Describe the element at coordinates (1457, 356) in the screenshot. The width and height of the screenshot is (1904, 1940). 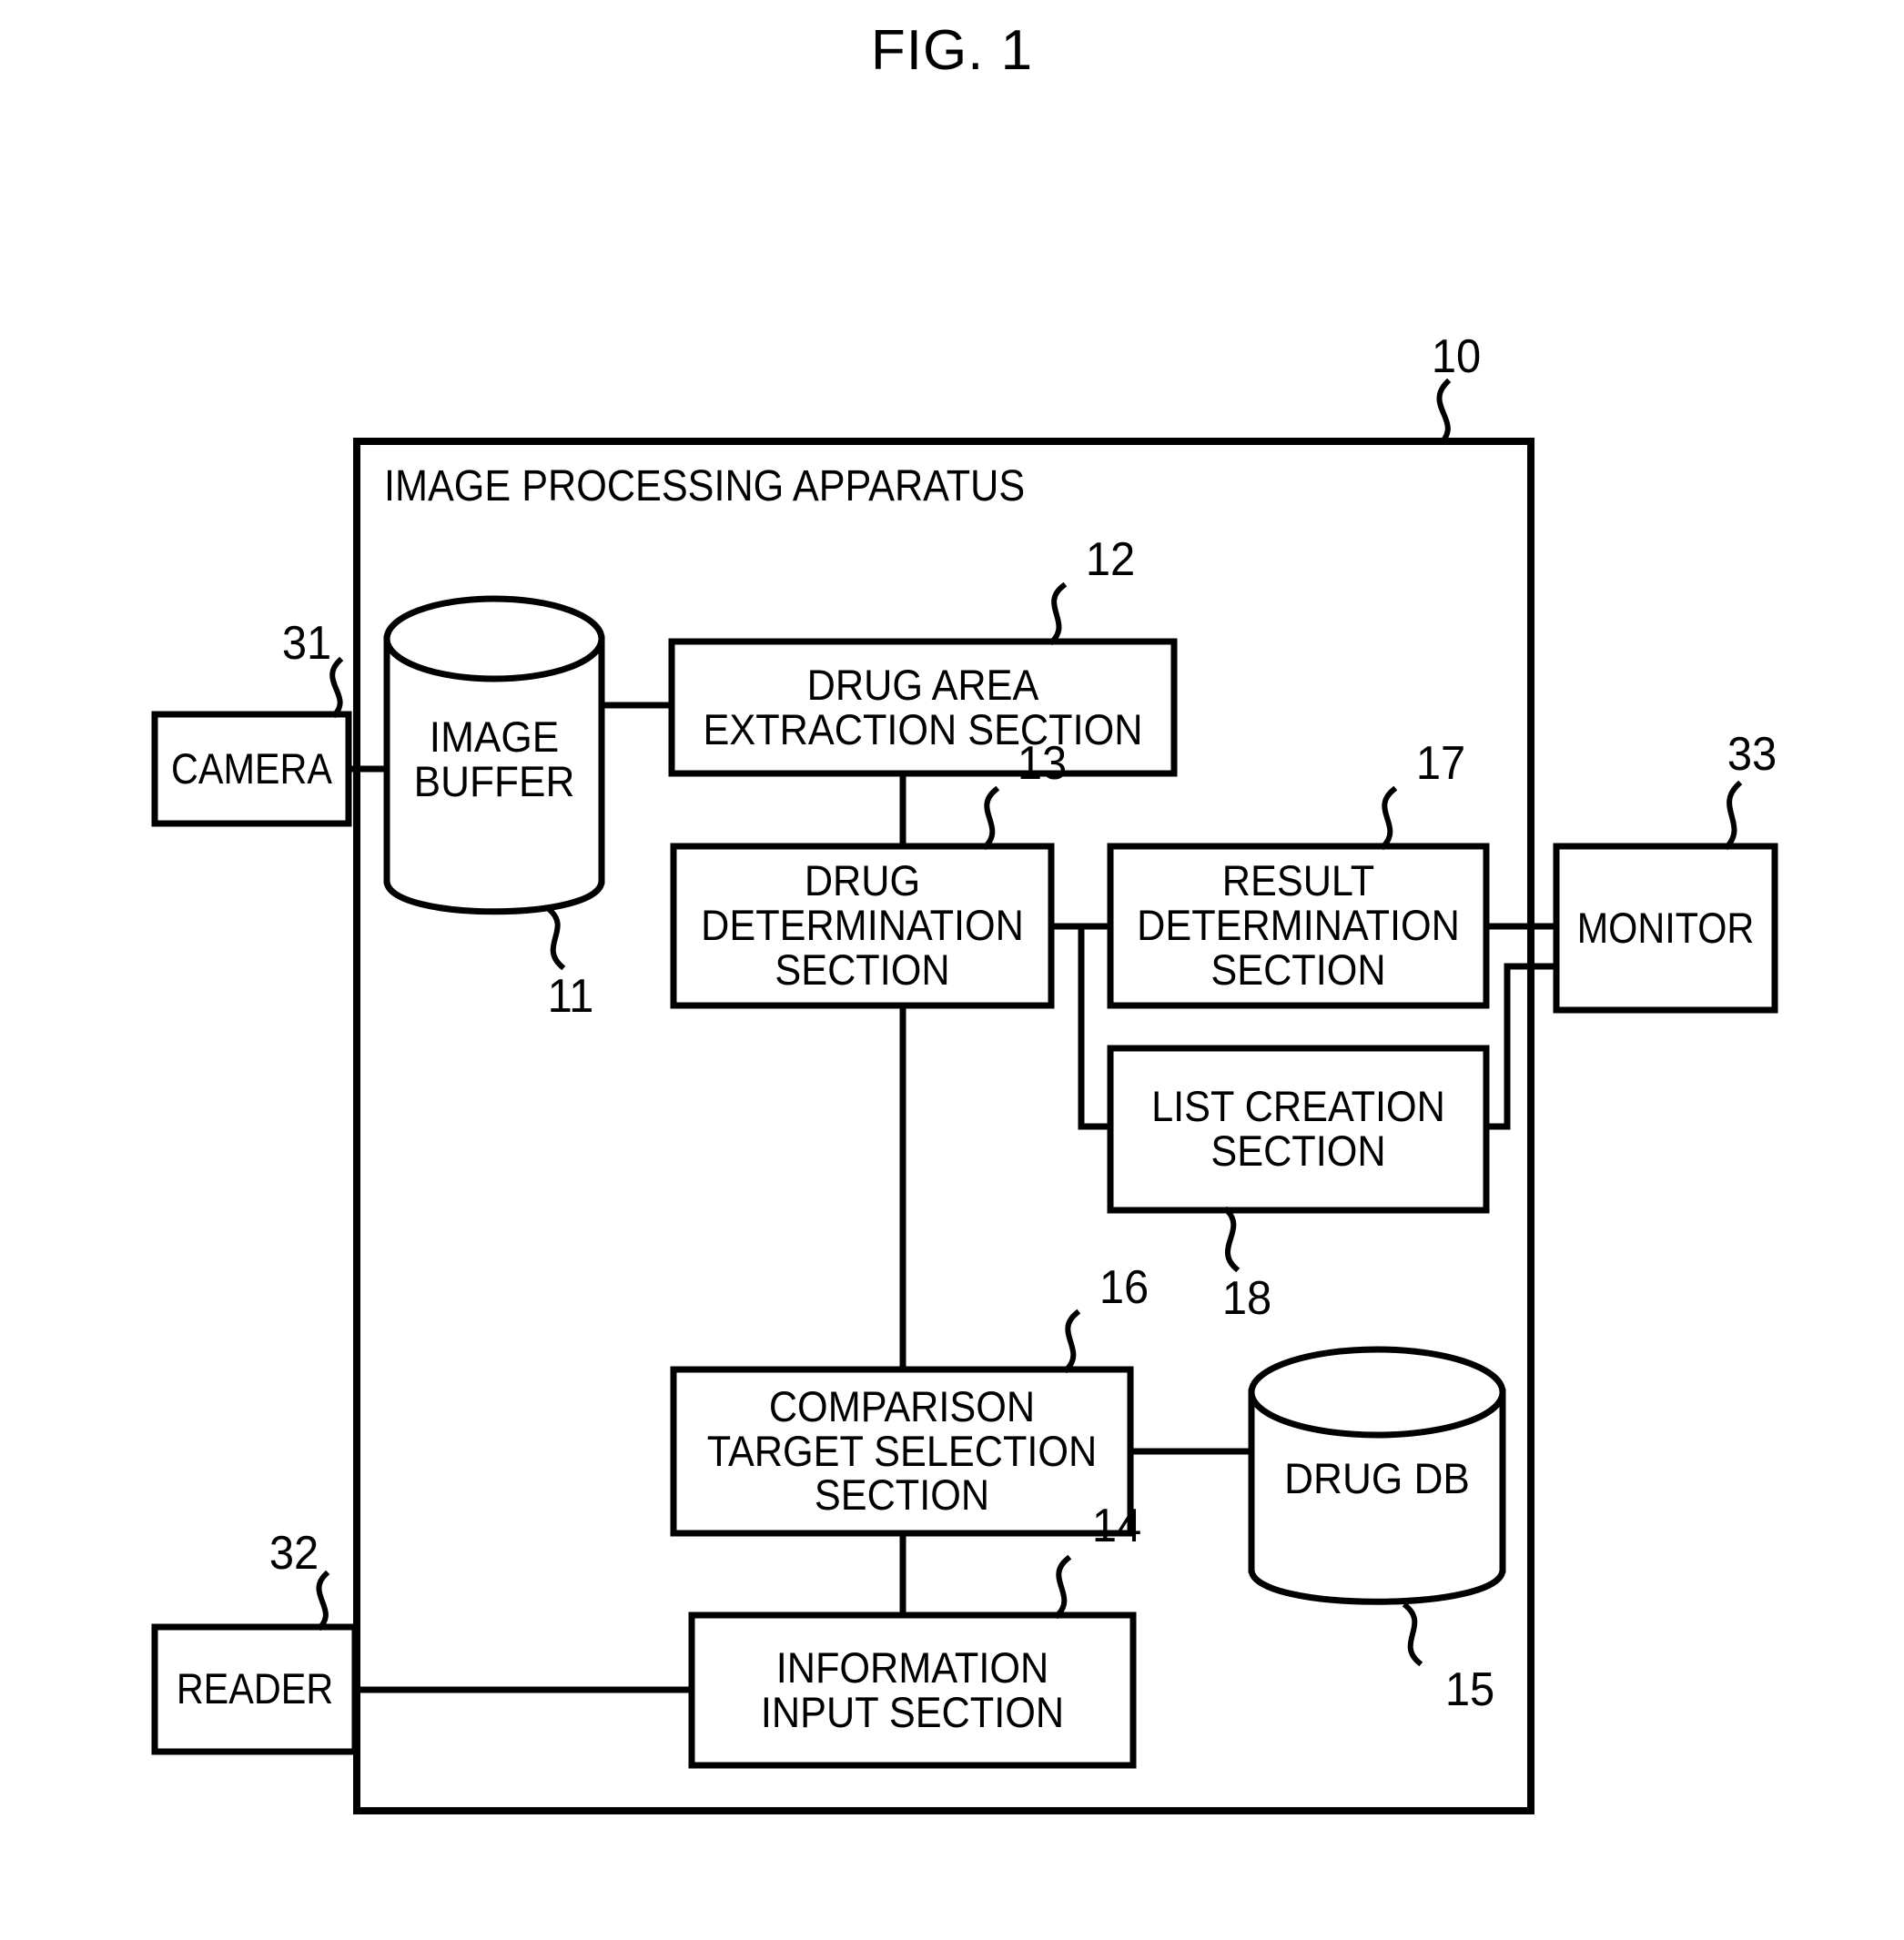
I see `ref-10: 10` at that location.